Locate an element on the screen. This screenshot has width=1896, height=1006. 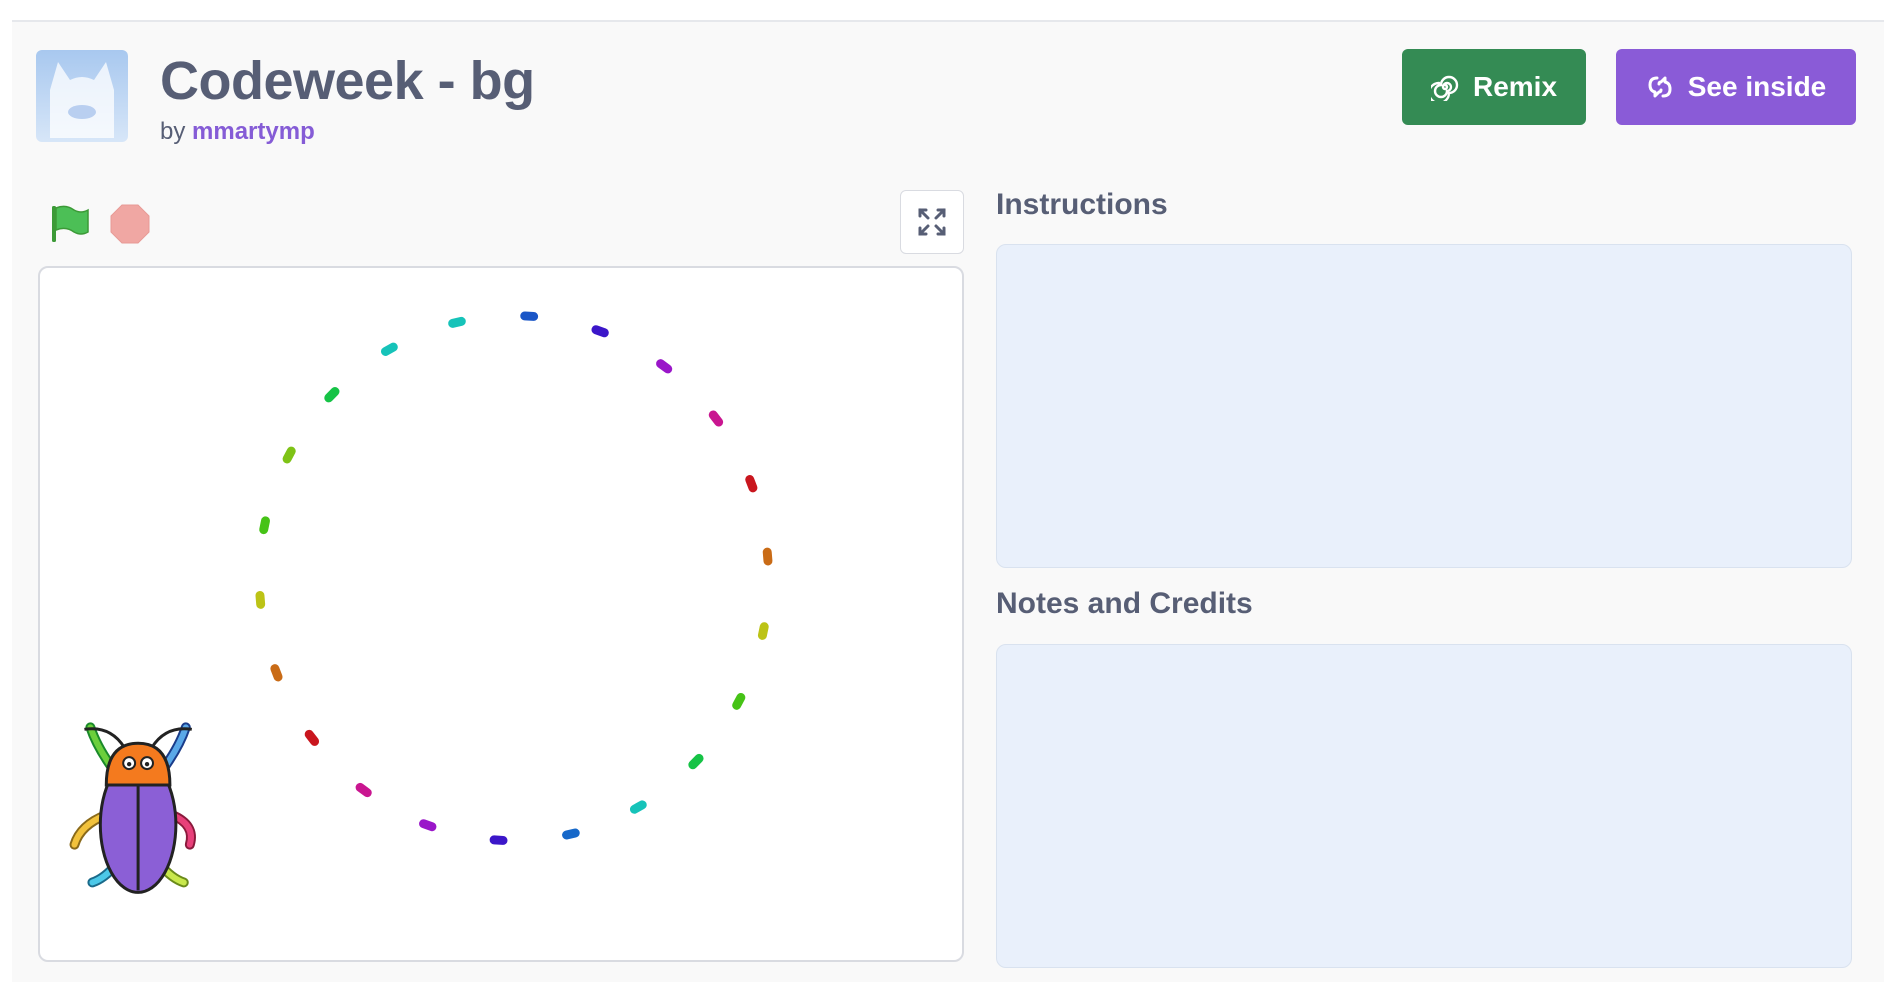
author-link: mmartymp is located at coordinates (253, 131).